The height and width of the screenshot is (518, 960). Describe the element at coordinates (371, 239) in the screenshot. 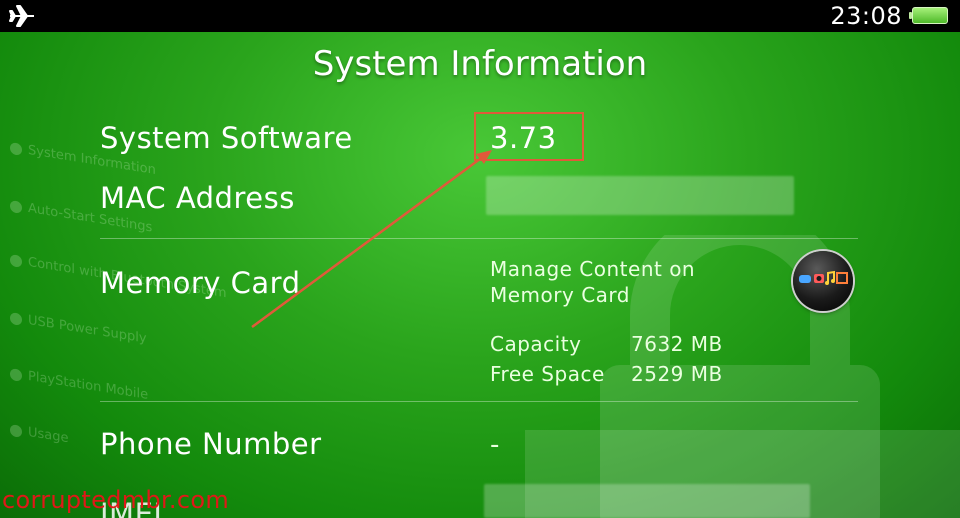

I see `annotation-arrow` at that location.